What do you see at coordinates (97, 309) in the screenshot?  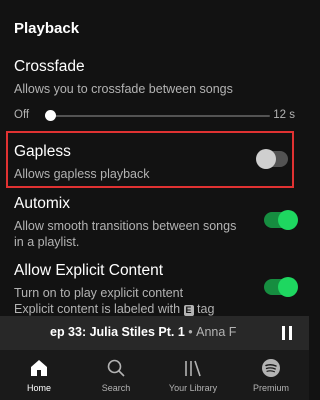 I see `explicit-description-line2: Explicit content is labeled with` at bounding box center [97, 309].